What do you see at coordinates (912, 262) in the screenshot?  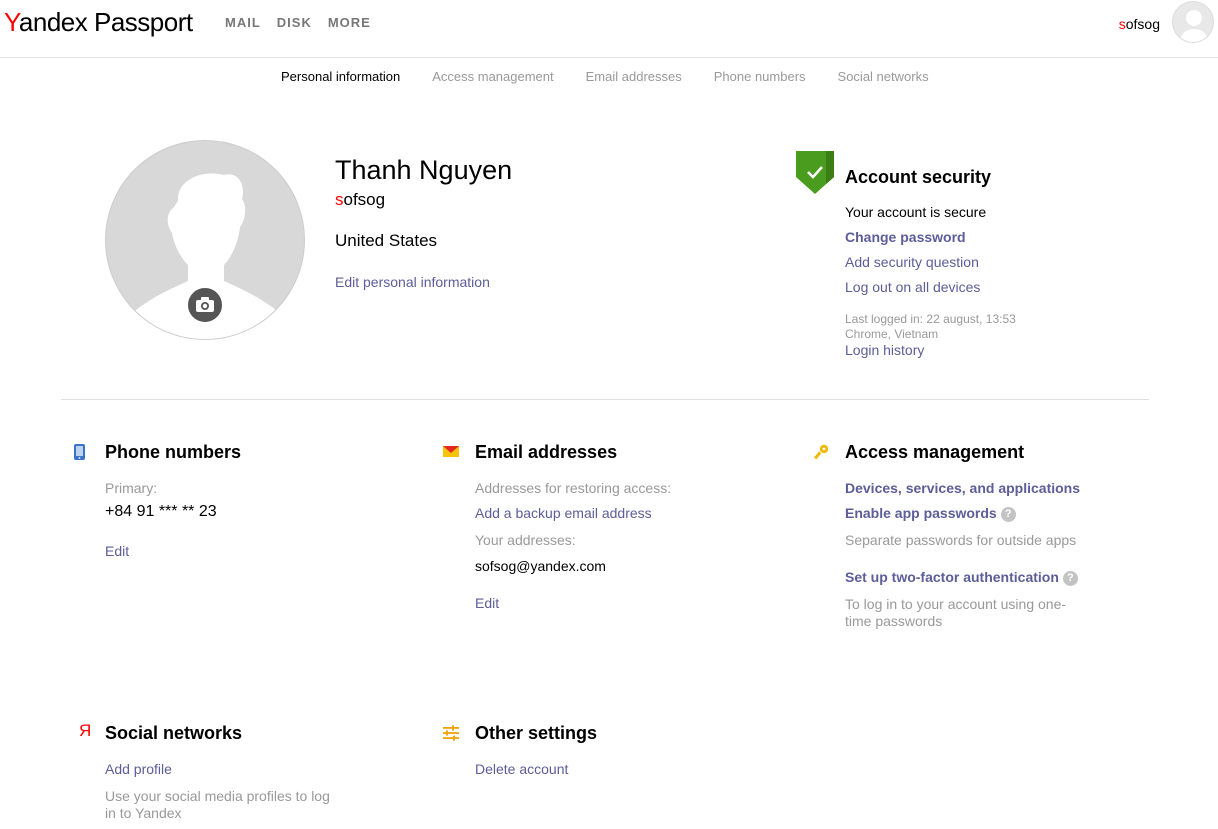 I see `add-security-question-link: Add security question` at bounding box center [912, 262].